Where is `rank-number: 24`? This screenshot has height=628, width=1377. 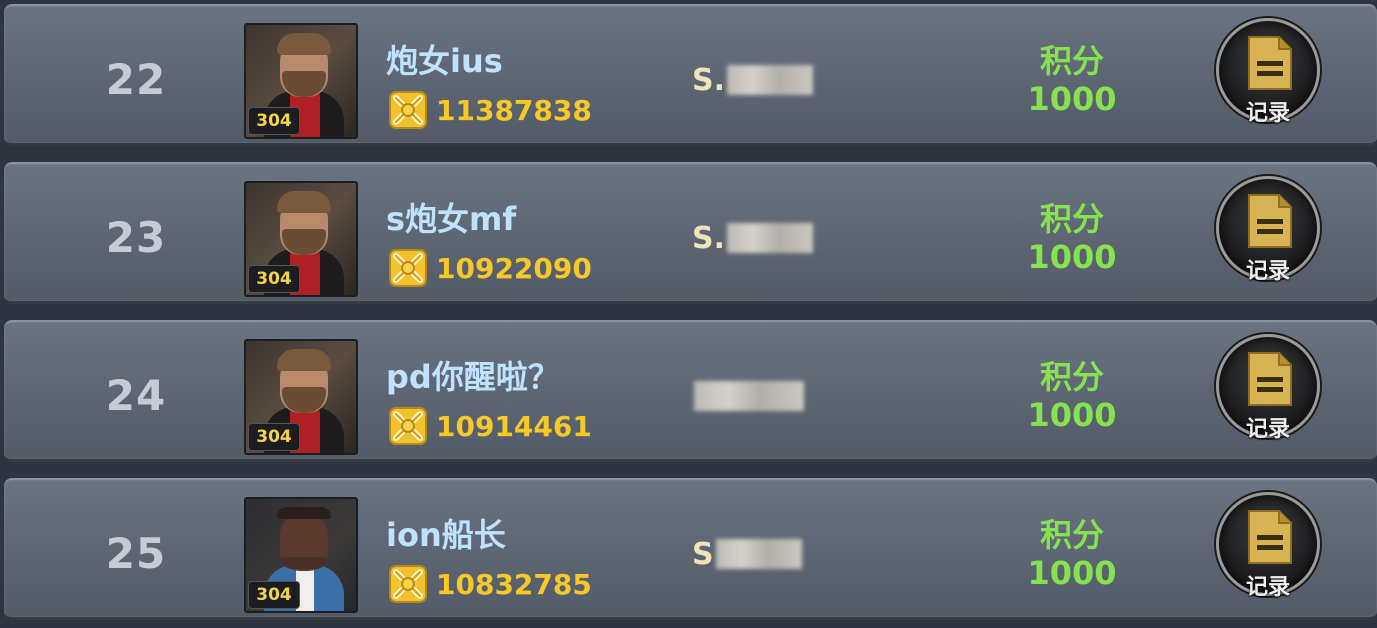 rank-number: 24 is located at coordinates (136, 395).